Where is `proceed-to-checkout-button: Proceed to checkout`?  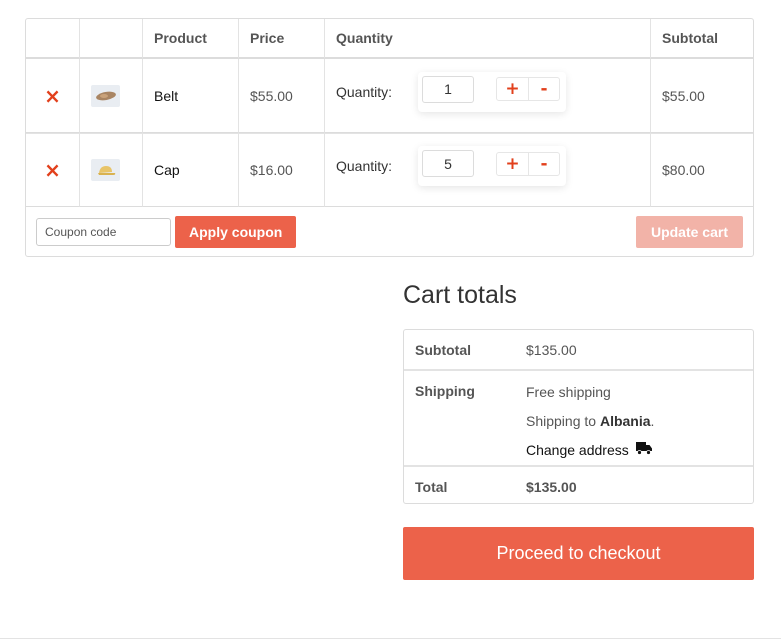
proceed-to-checkout-button: Proceed to checkout is located at coordinates (578, 553).